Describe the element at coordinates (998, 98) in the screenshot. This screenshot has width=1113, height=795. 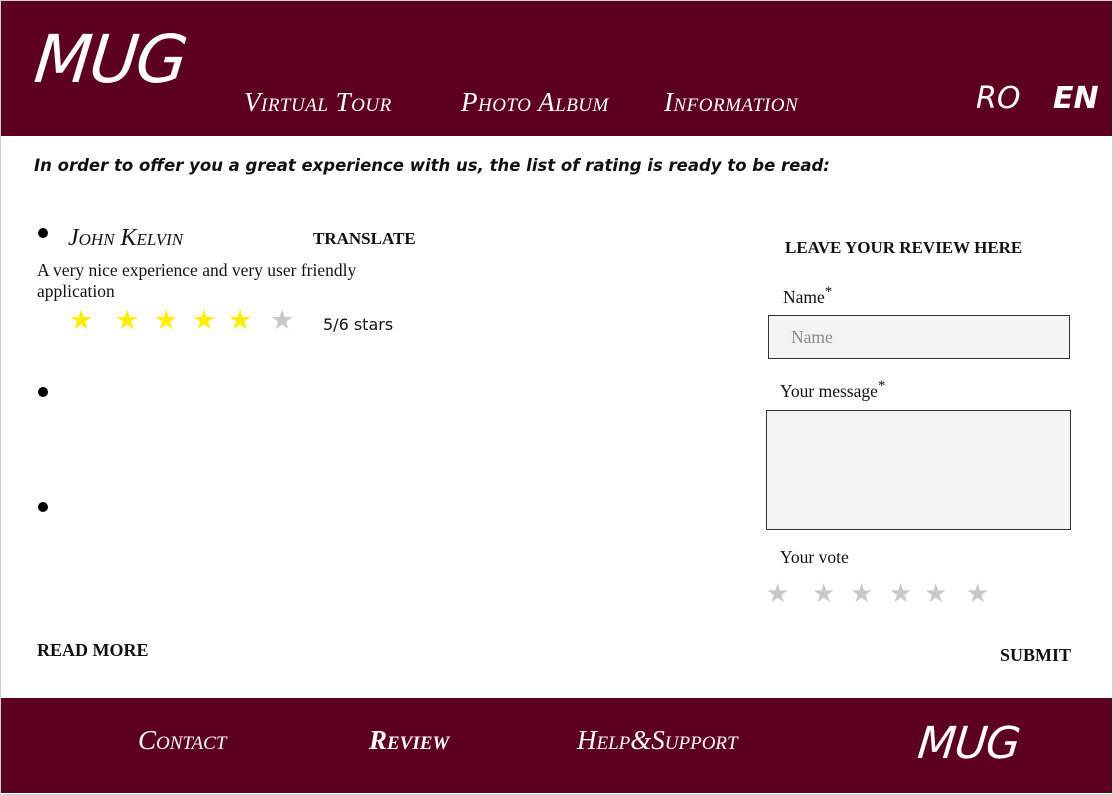
I see `lang-ro: RO` at that location.